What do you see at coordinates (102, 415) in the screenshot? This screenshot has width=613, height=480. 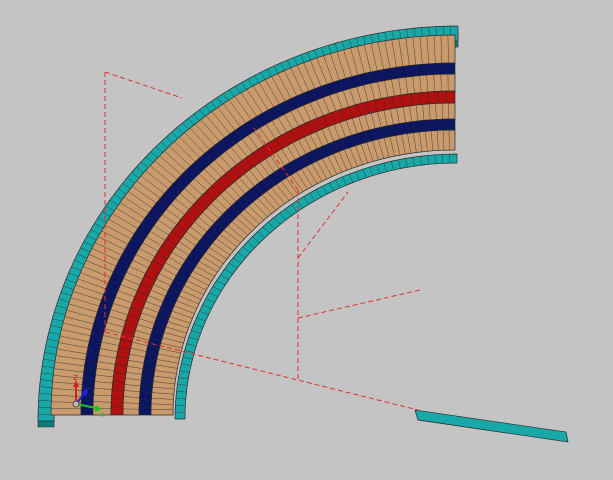 I see `x-axis-label: X` at bounding box center [102, 415].